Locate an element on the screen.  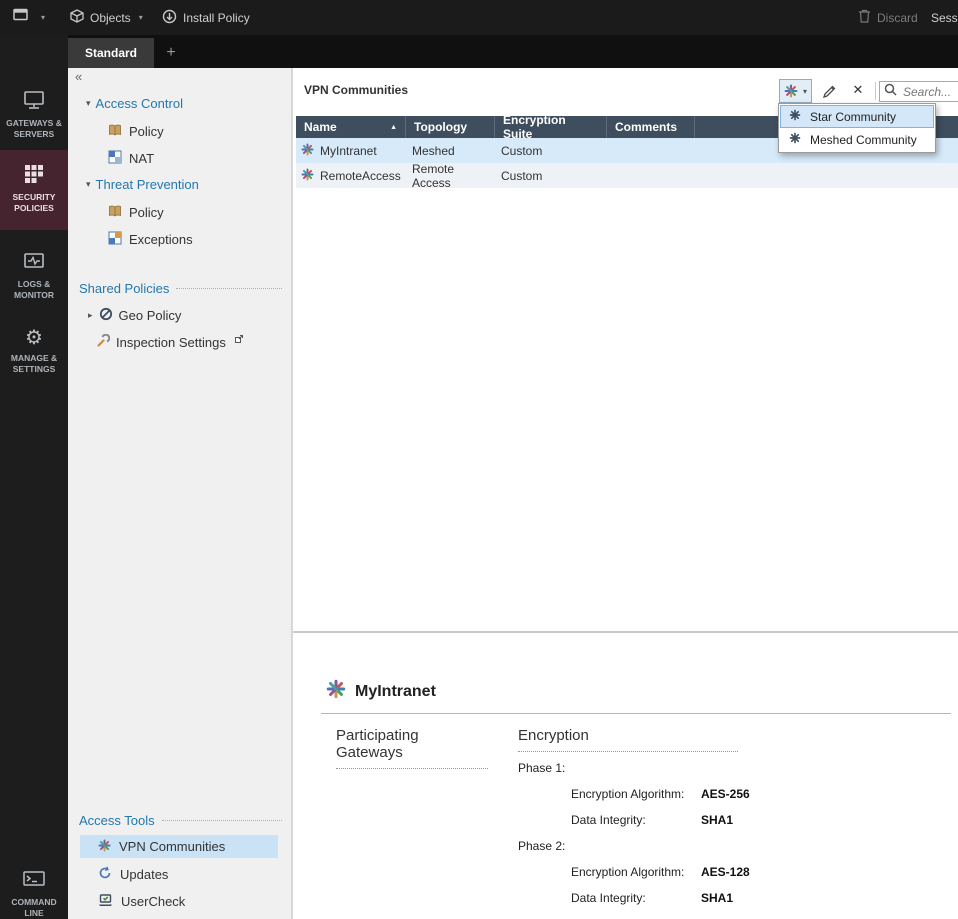
tab-standard: Standard is located at coordinates (111, 53).